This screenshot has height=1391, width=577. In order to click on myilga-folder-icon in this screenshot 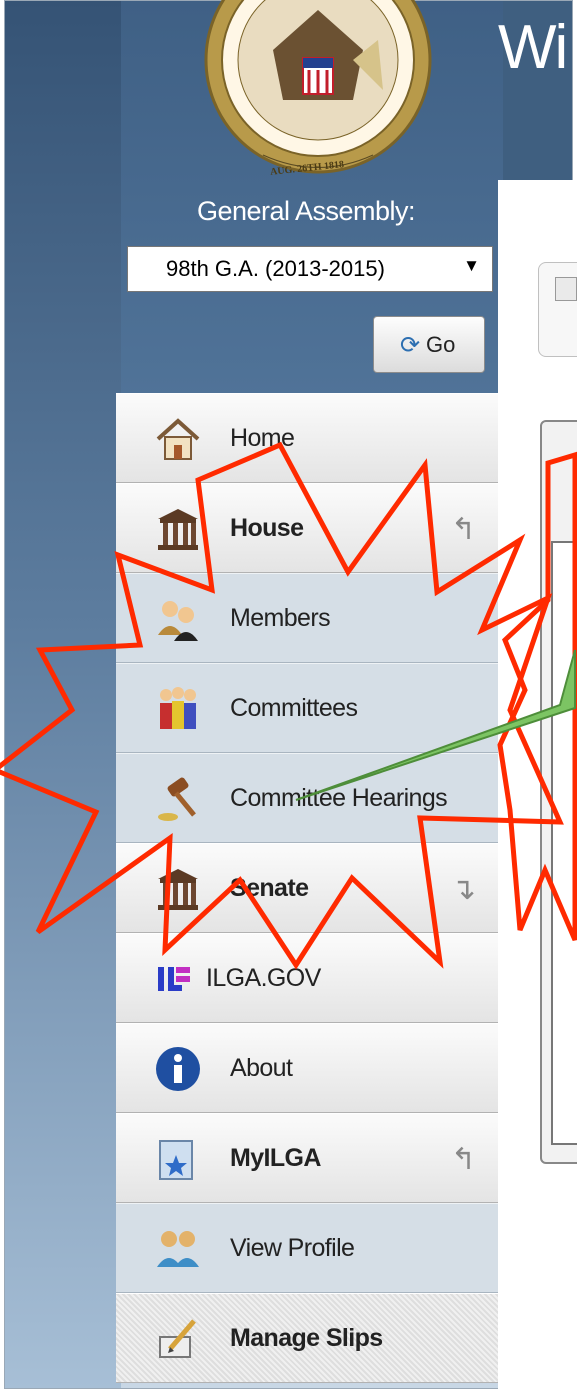, I will do `click(178, 1159)`.